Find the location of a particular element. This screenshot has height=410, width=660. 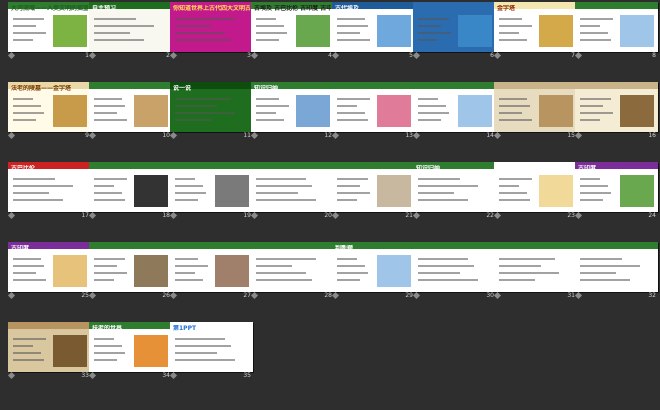

slide-preview: 法老的陵墓——金字塔 is located at coordinates (49, 107).